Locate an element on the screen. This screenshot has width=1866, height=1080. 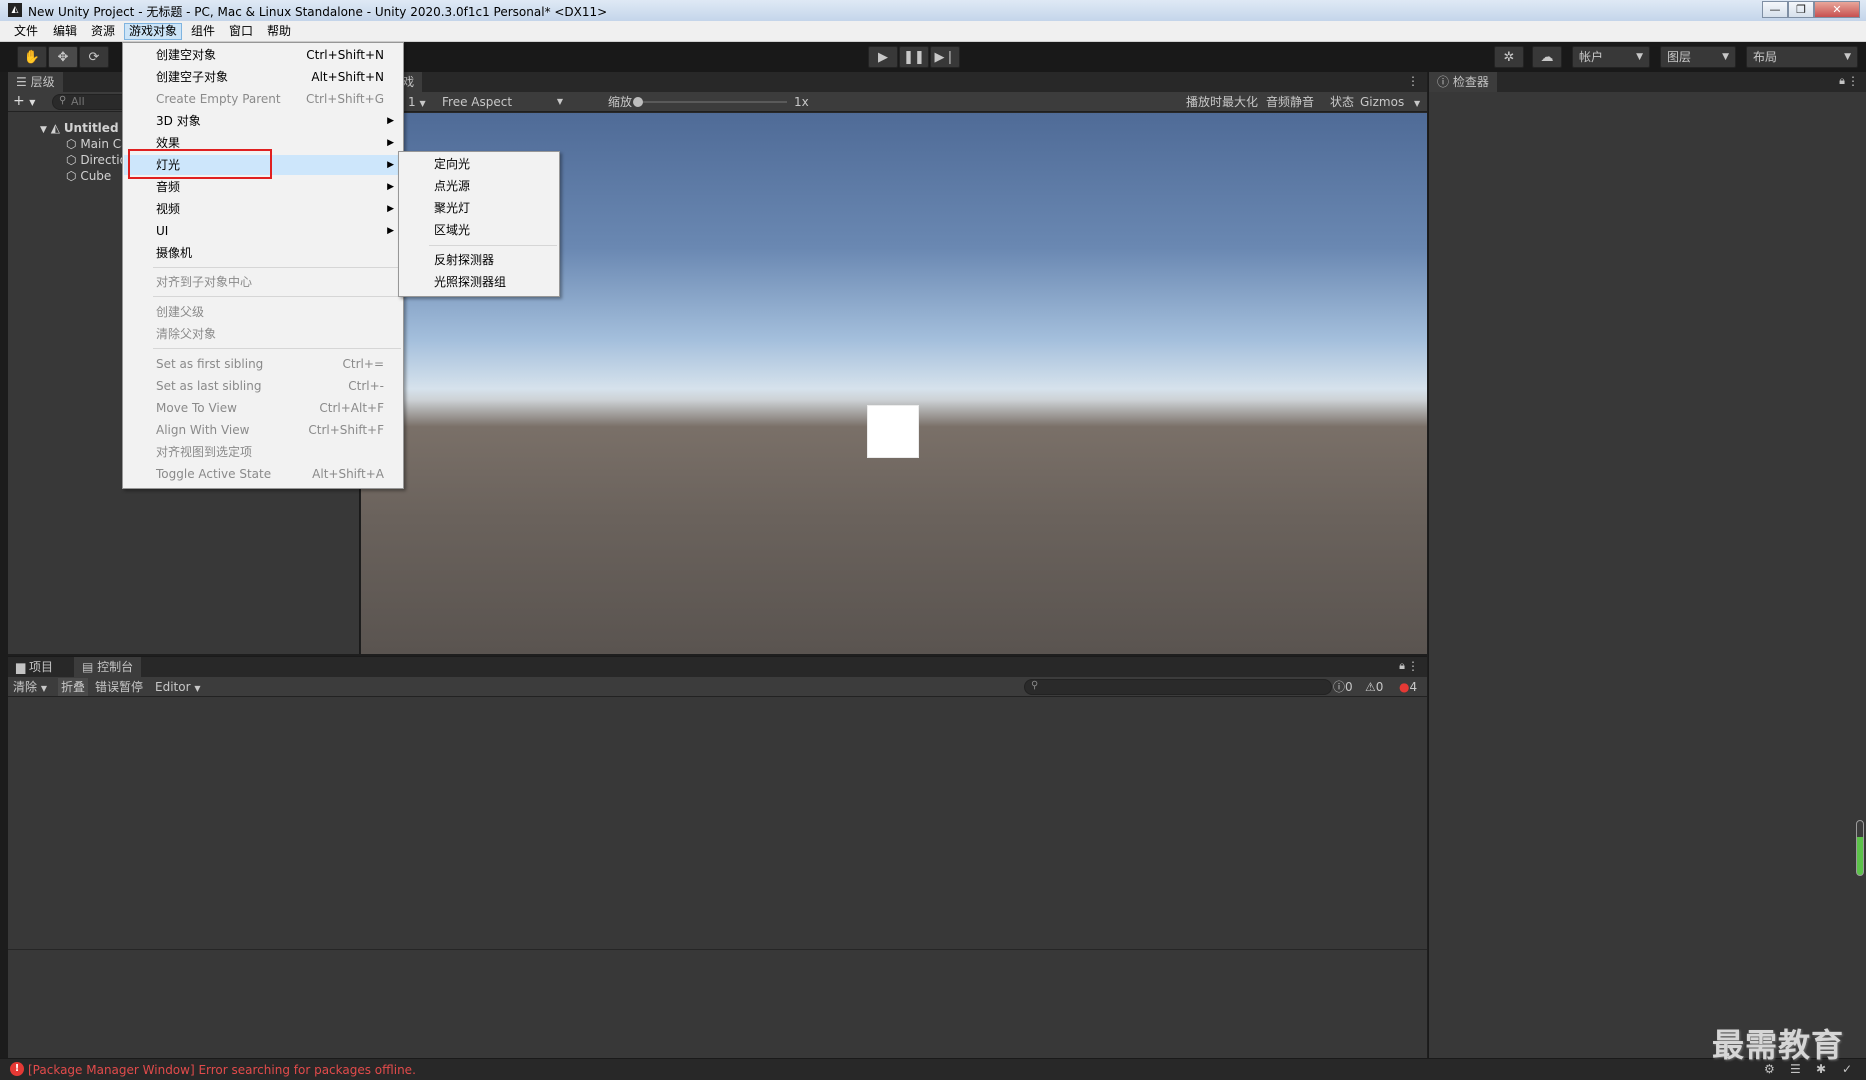
menu-item-align-view-to-selected: 对齐视图到选定项 is located at coordinates (263, 452).